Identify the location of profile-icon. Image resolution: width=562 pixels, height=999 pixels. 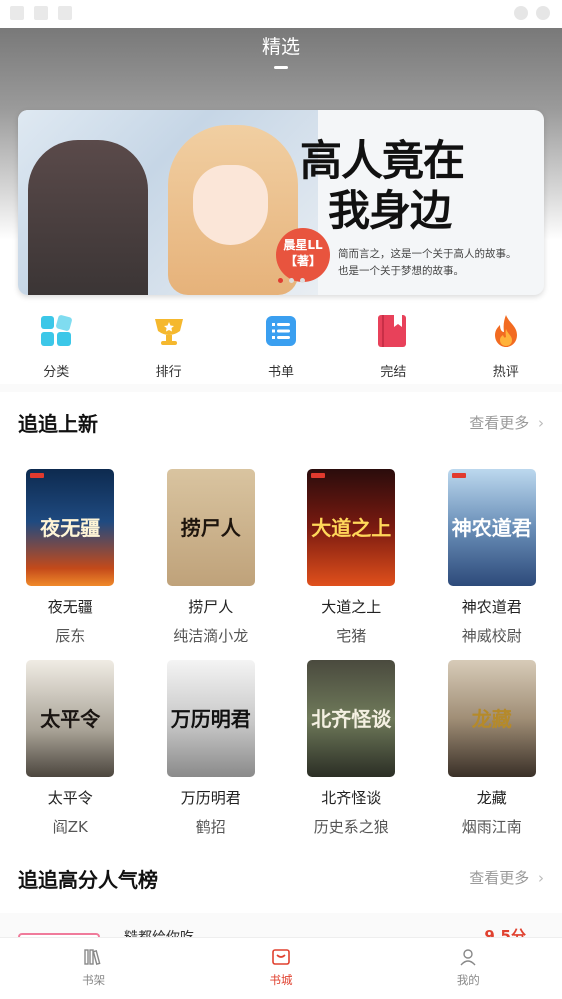
(468, 957).